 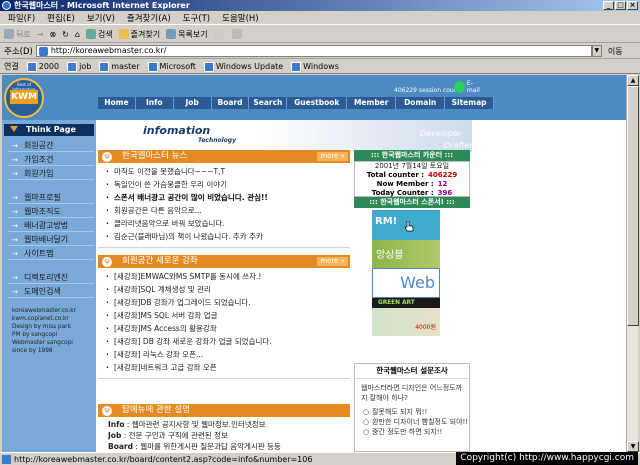 I want to click on news-item: 김순근(블래마님)의 책이 나왔습니다. 추카 추카, so click(x=228, y=237).